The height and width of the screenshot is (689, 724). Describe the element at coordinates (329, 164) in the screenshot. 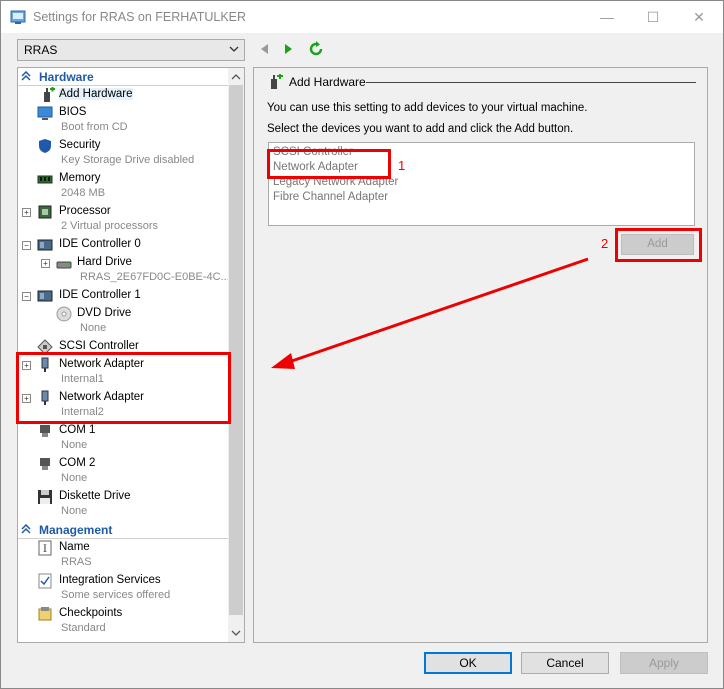

I see `annotation-box-network-adapter-option` at that location.